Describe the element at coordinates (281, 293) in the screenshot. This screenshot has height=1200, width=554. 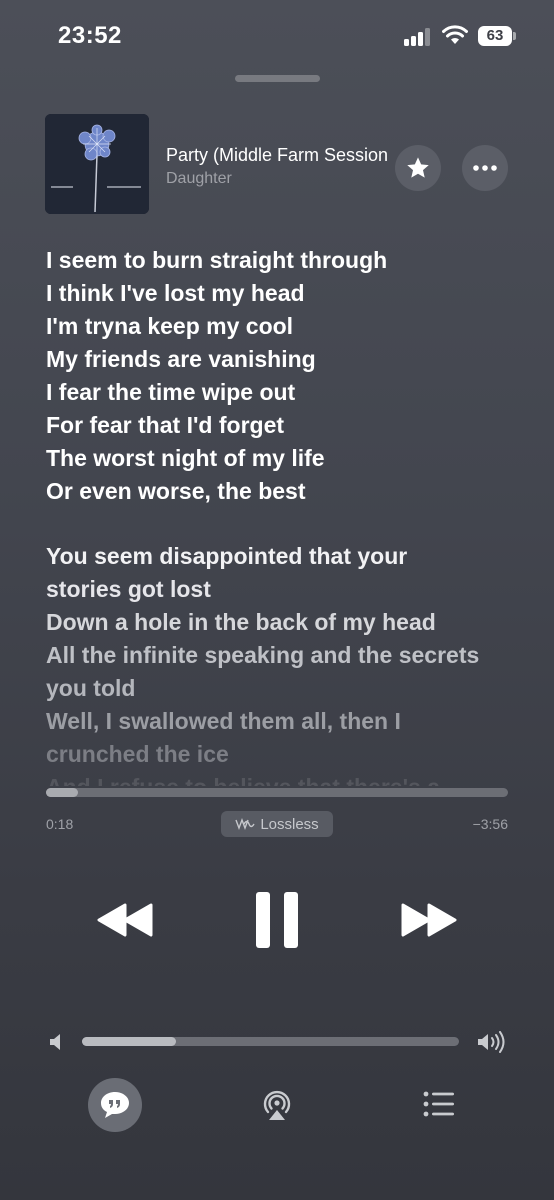
I see `lyric-line: I think I've lost my head` at that location.